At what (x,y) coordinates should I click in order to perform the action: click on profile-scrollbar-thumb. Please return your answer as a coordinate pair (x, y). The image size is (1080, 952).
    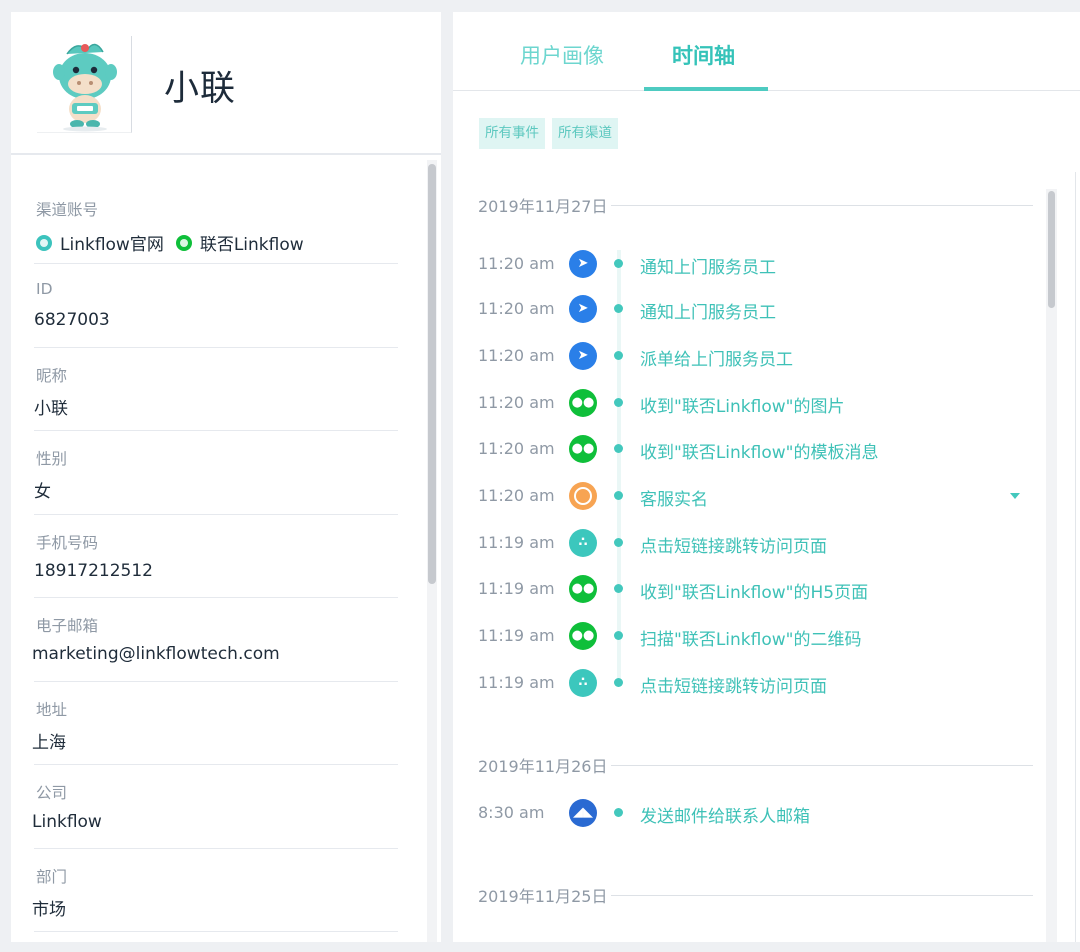
    Looking at the image, I should click on (432, 374).